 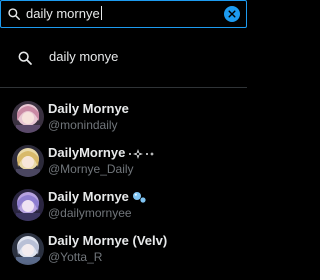 What do you see at coordinates (83, 125) in the screenshot?
I see `user-handle: @monindaily` at bounding box center [83, 125].